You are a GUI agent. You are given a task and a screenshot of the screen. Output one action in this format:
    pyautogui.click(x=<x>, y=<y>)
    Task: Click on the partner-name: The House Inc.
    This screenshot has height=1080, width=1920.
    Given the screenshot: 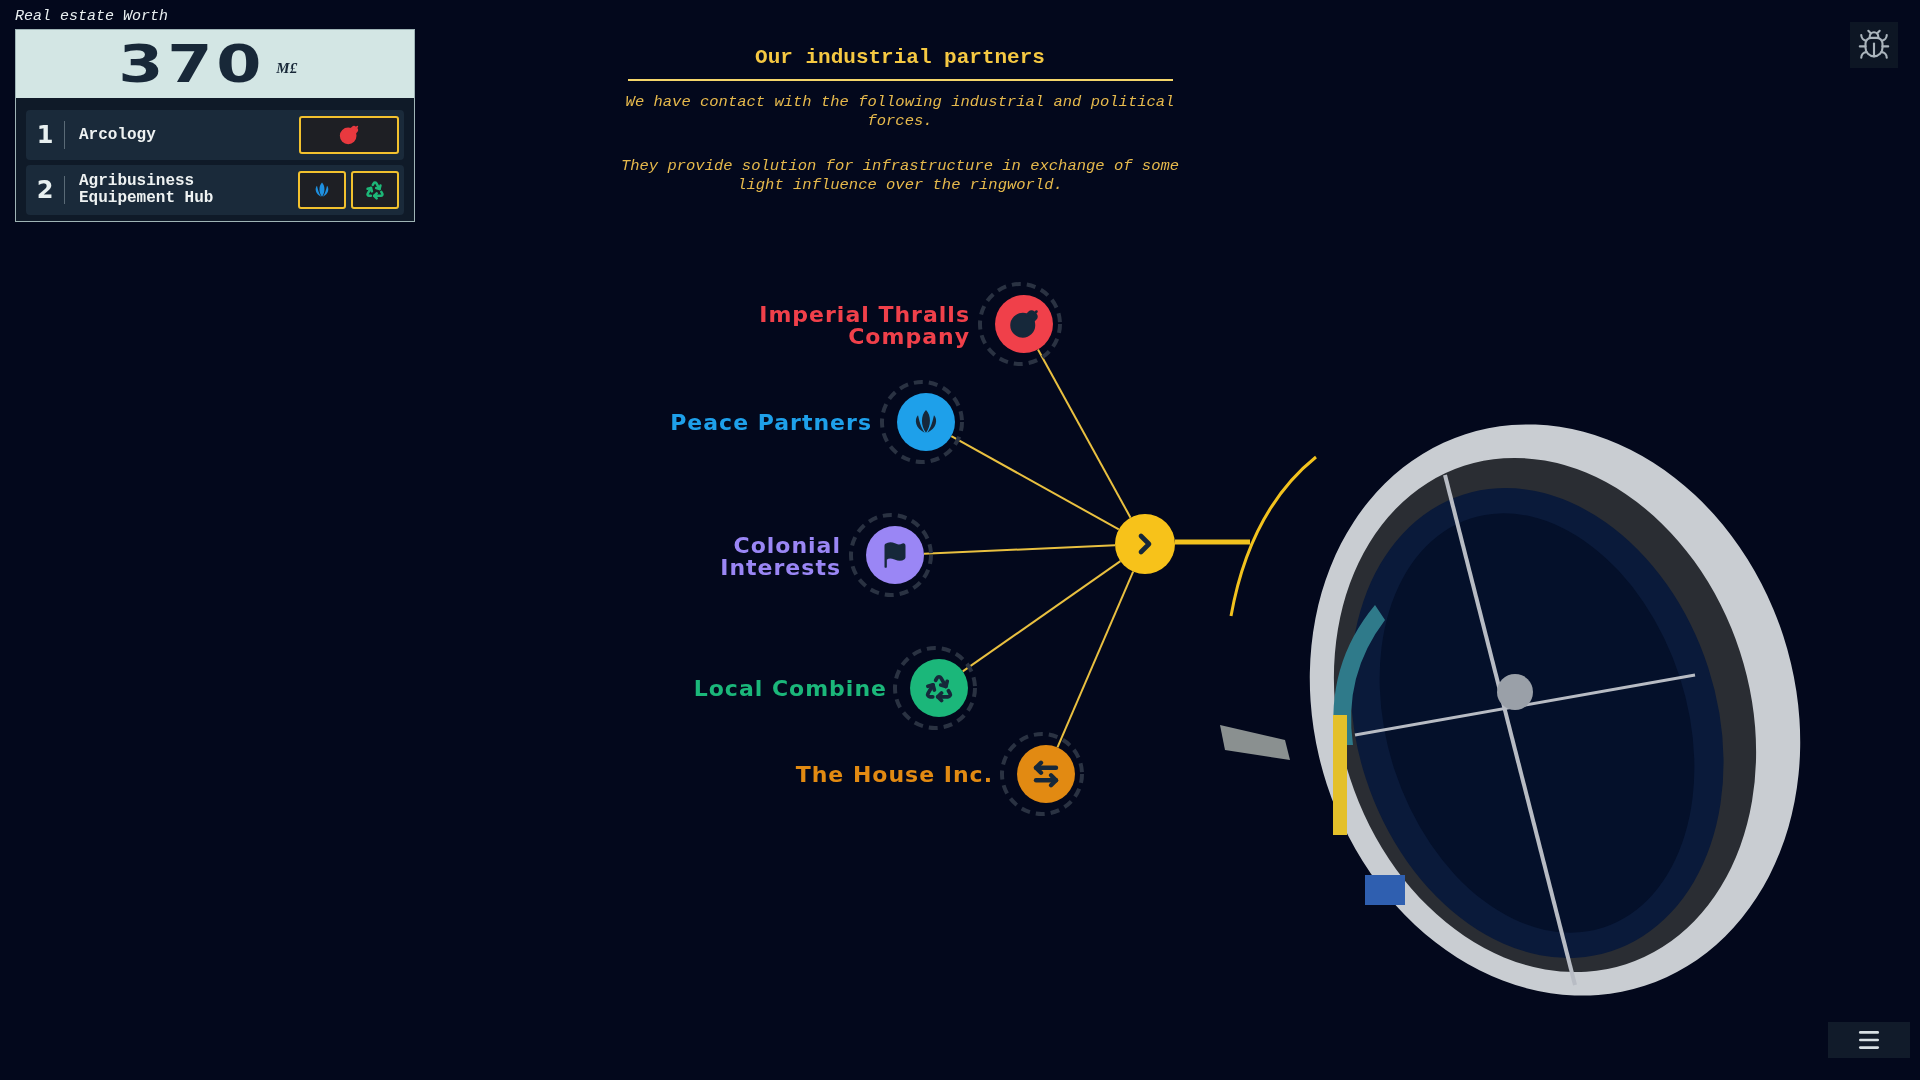 What is the action you would take?
    pyautogui.click(x=893, y=775)
    